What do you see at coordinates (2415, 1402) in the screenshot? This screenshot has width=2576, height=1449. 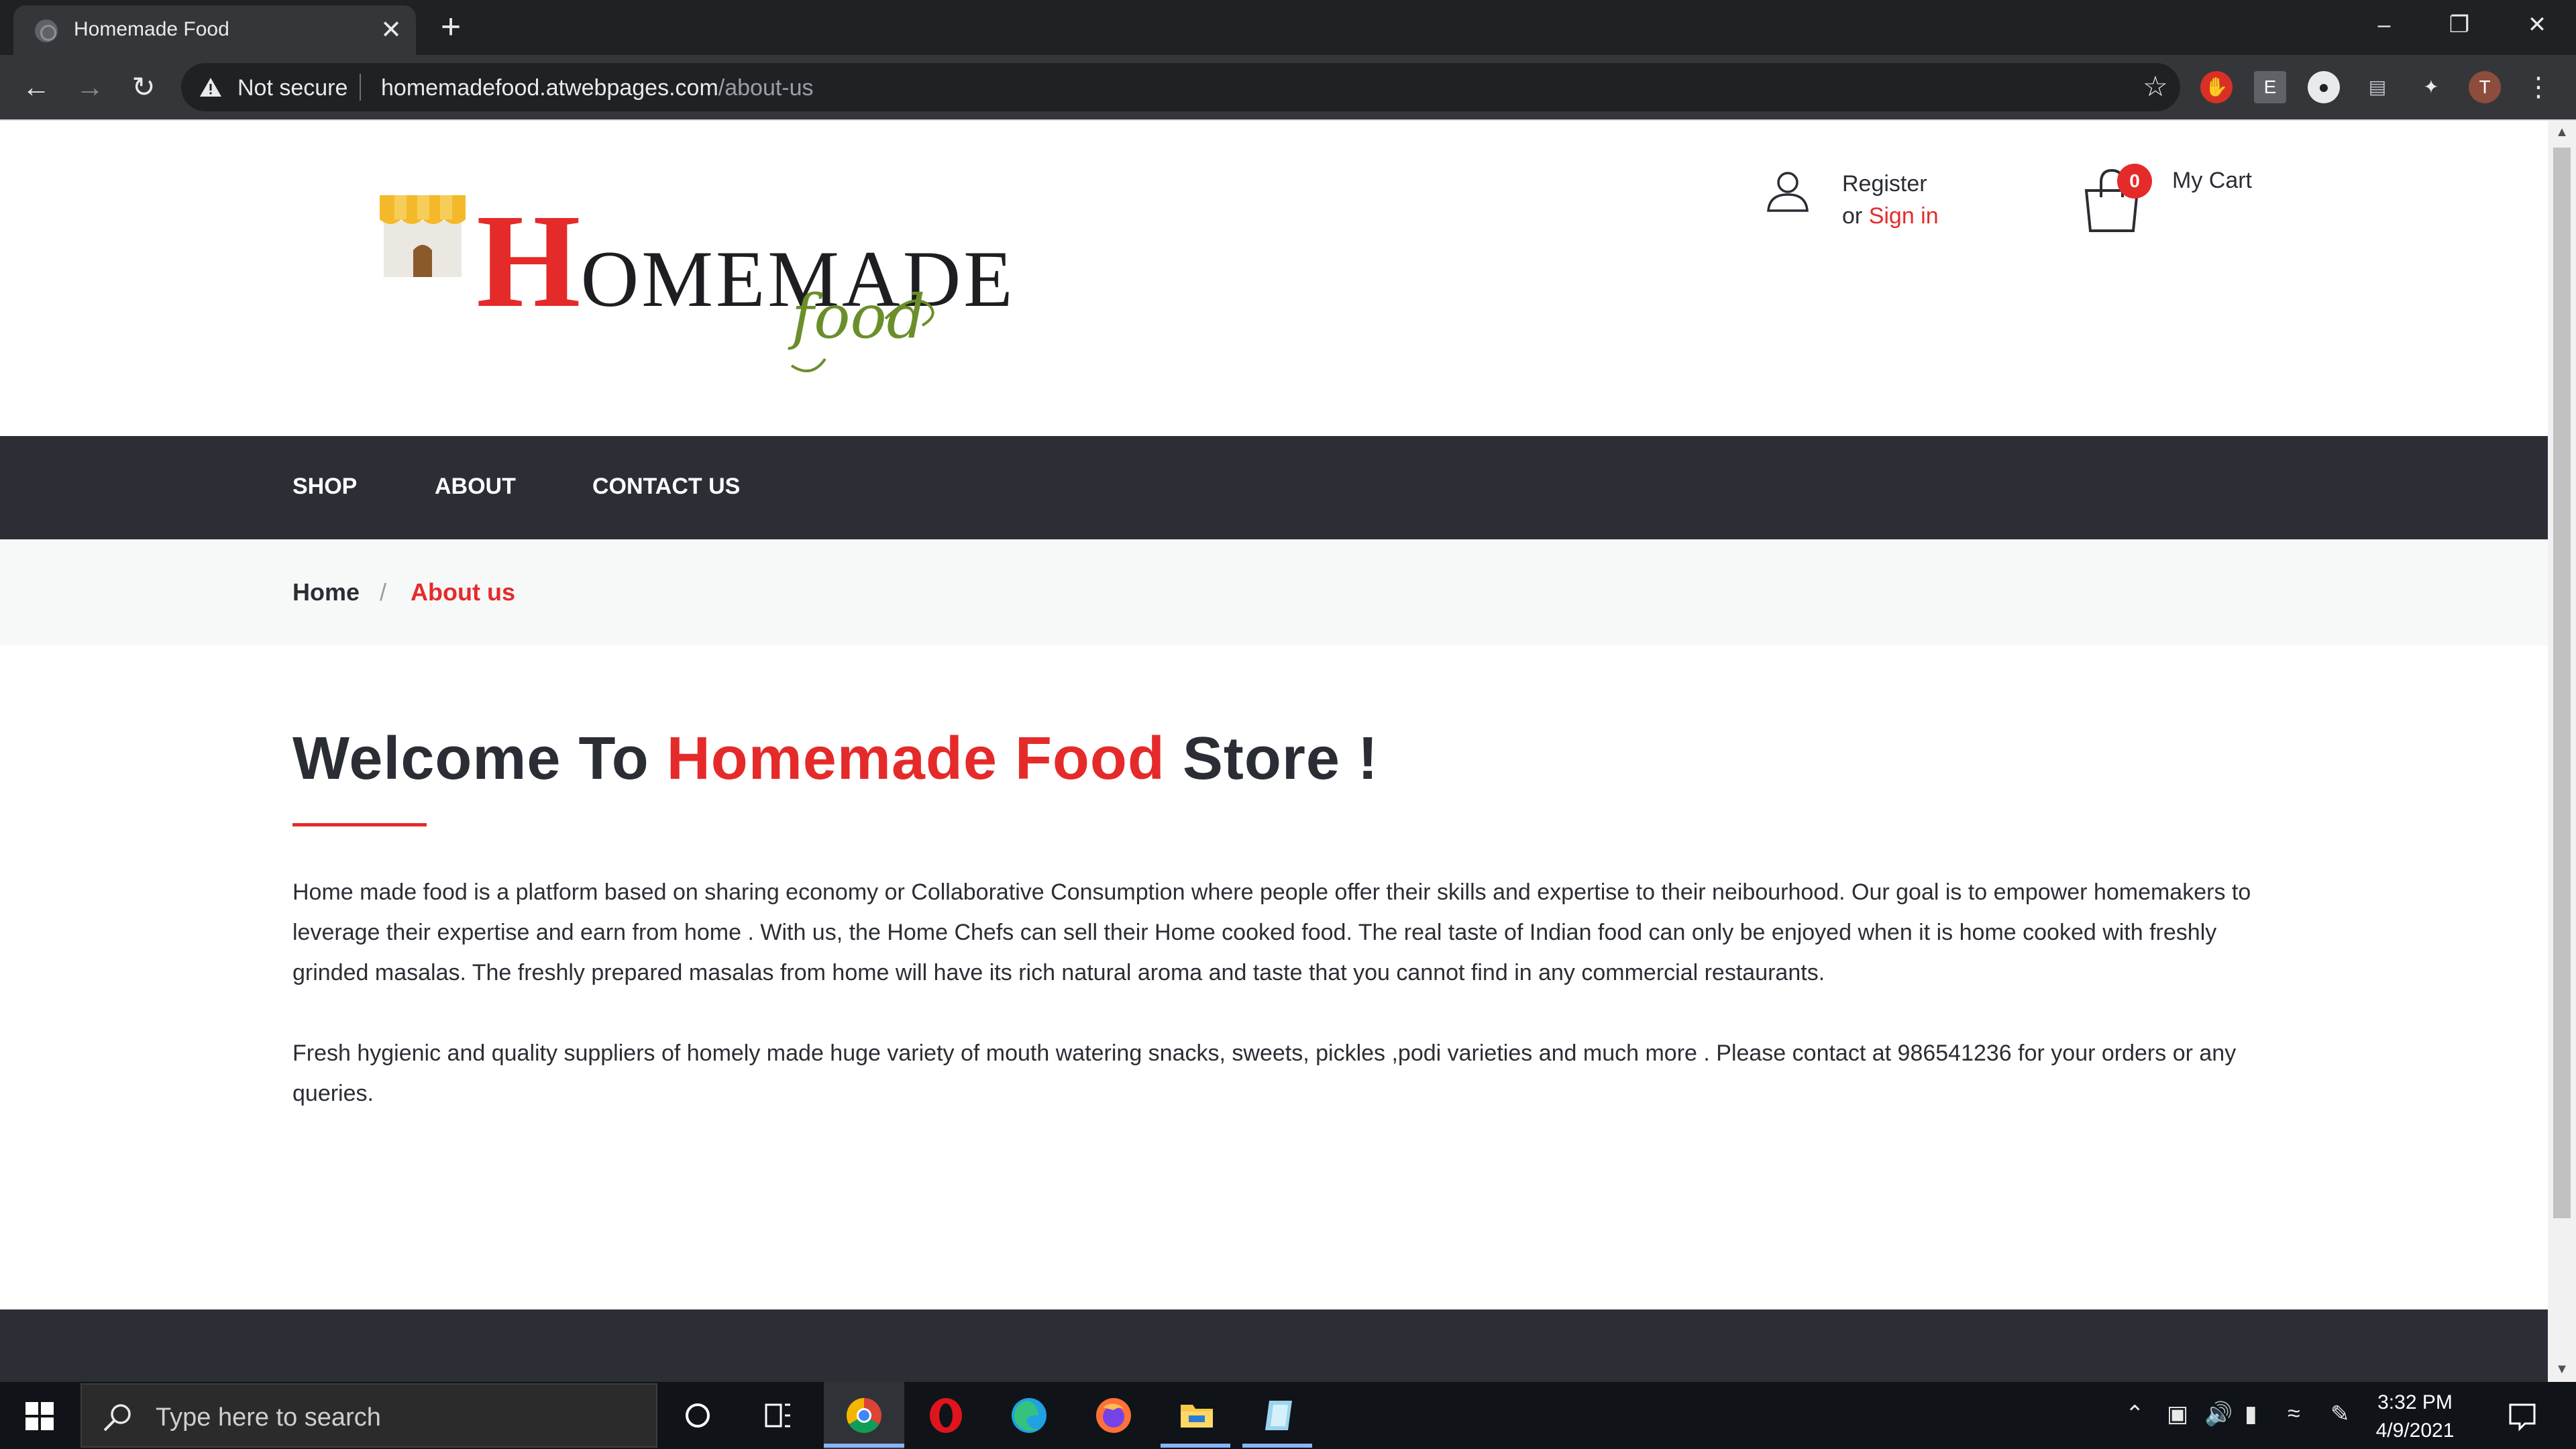 I see `clock-time: 3:32 PM` at bounding box center [2415, 1402].